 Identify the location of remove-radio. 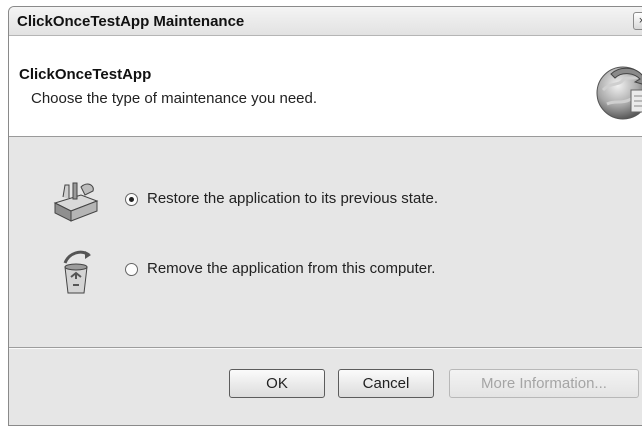
(131, 269).